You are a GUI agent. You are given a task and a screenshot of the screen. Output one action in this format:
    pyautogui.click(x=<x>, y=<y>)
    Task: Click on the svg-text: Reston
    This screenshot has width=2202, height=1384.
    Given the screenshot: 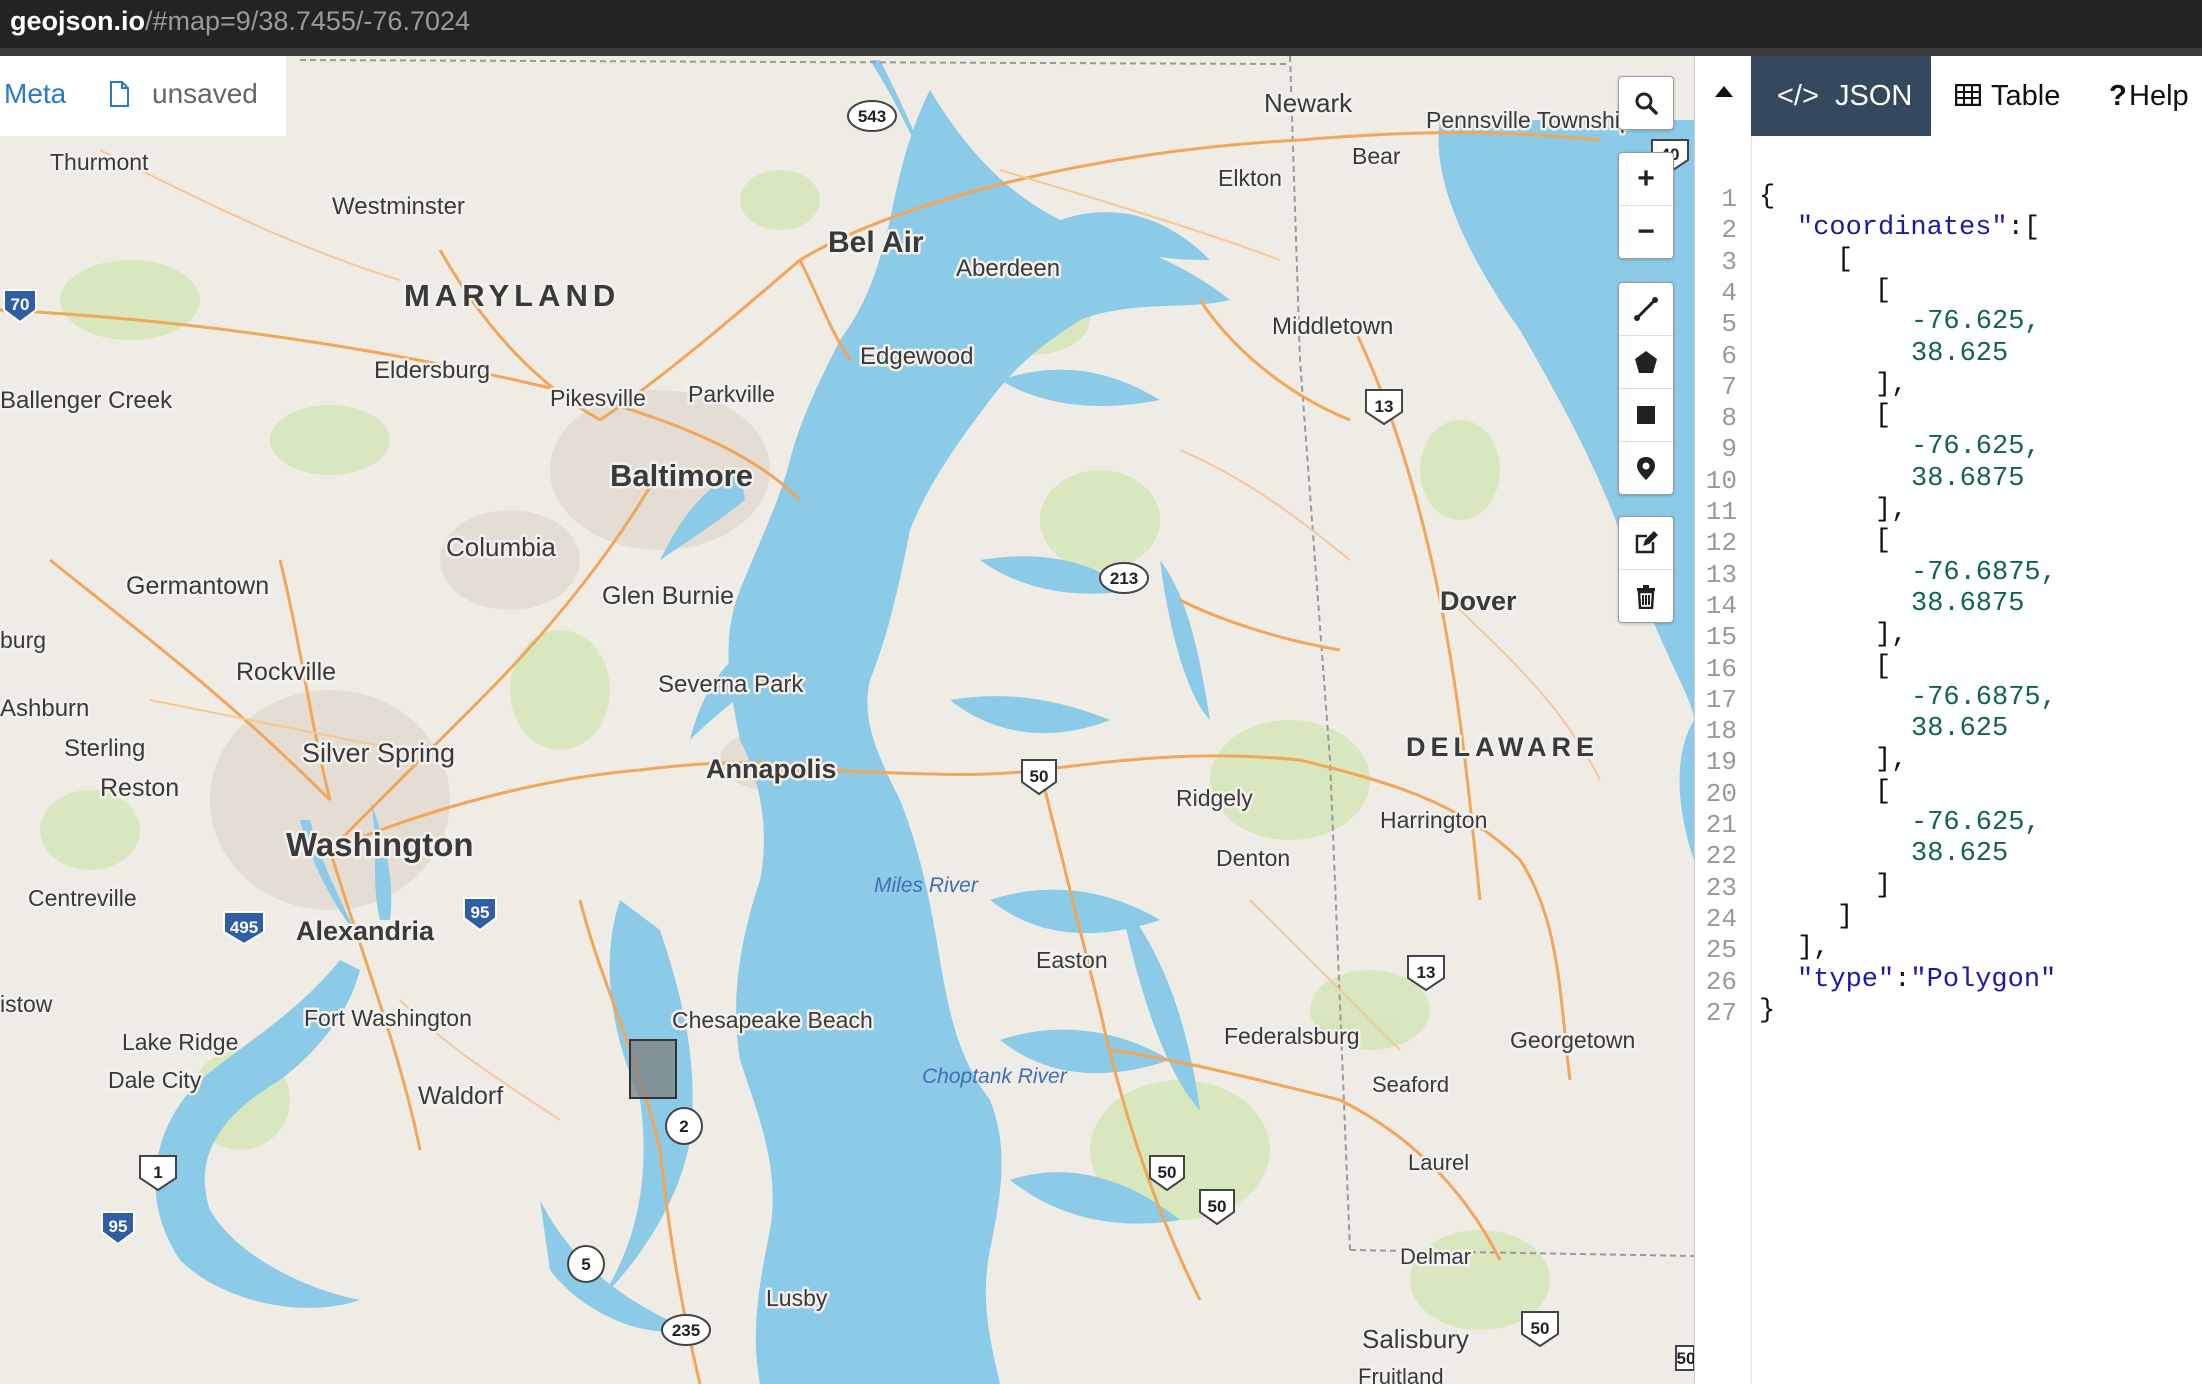 What is the action you would take?
    pyautogui.click(x=139, y=788)
    